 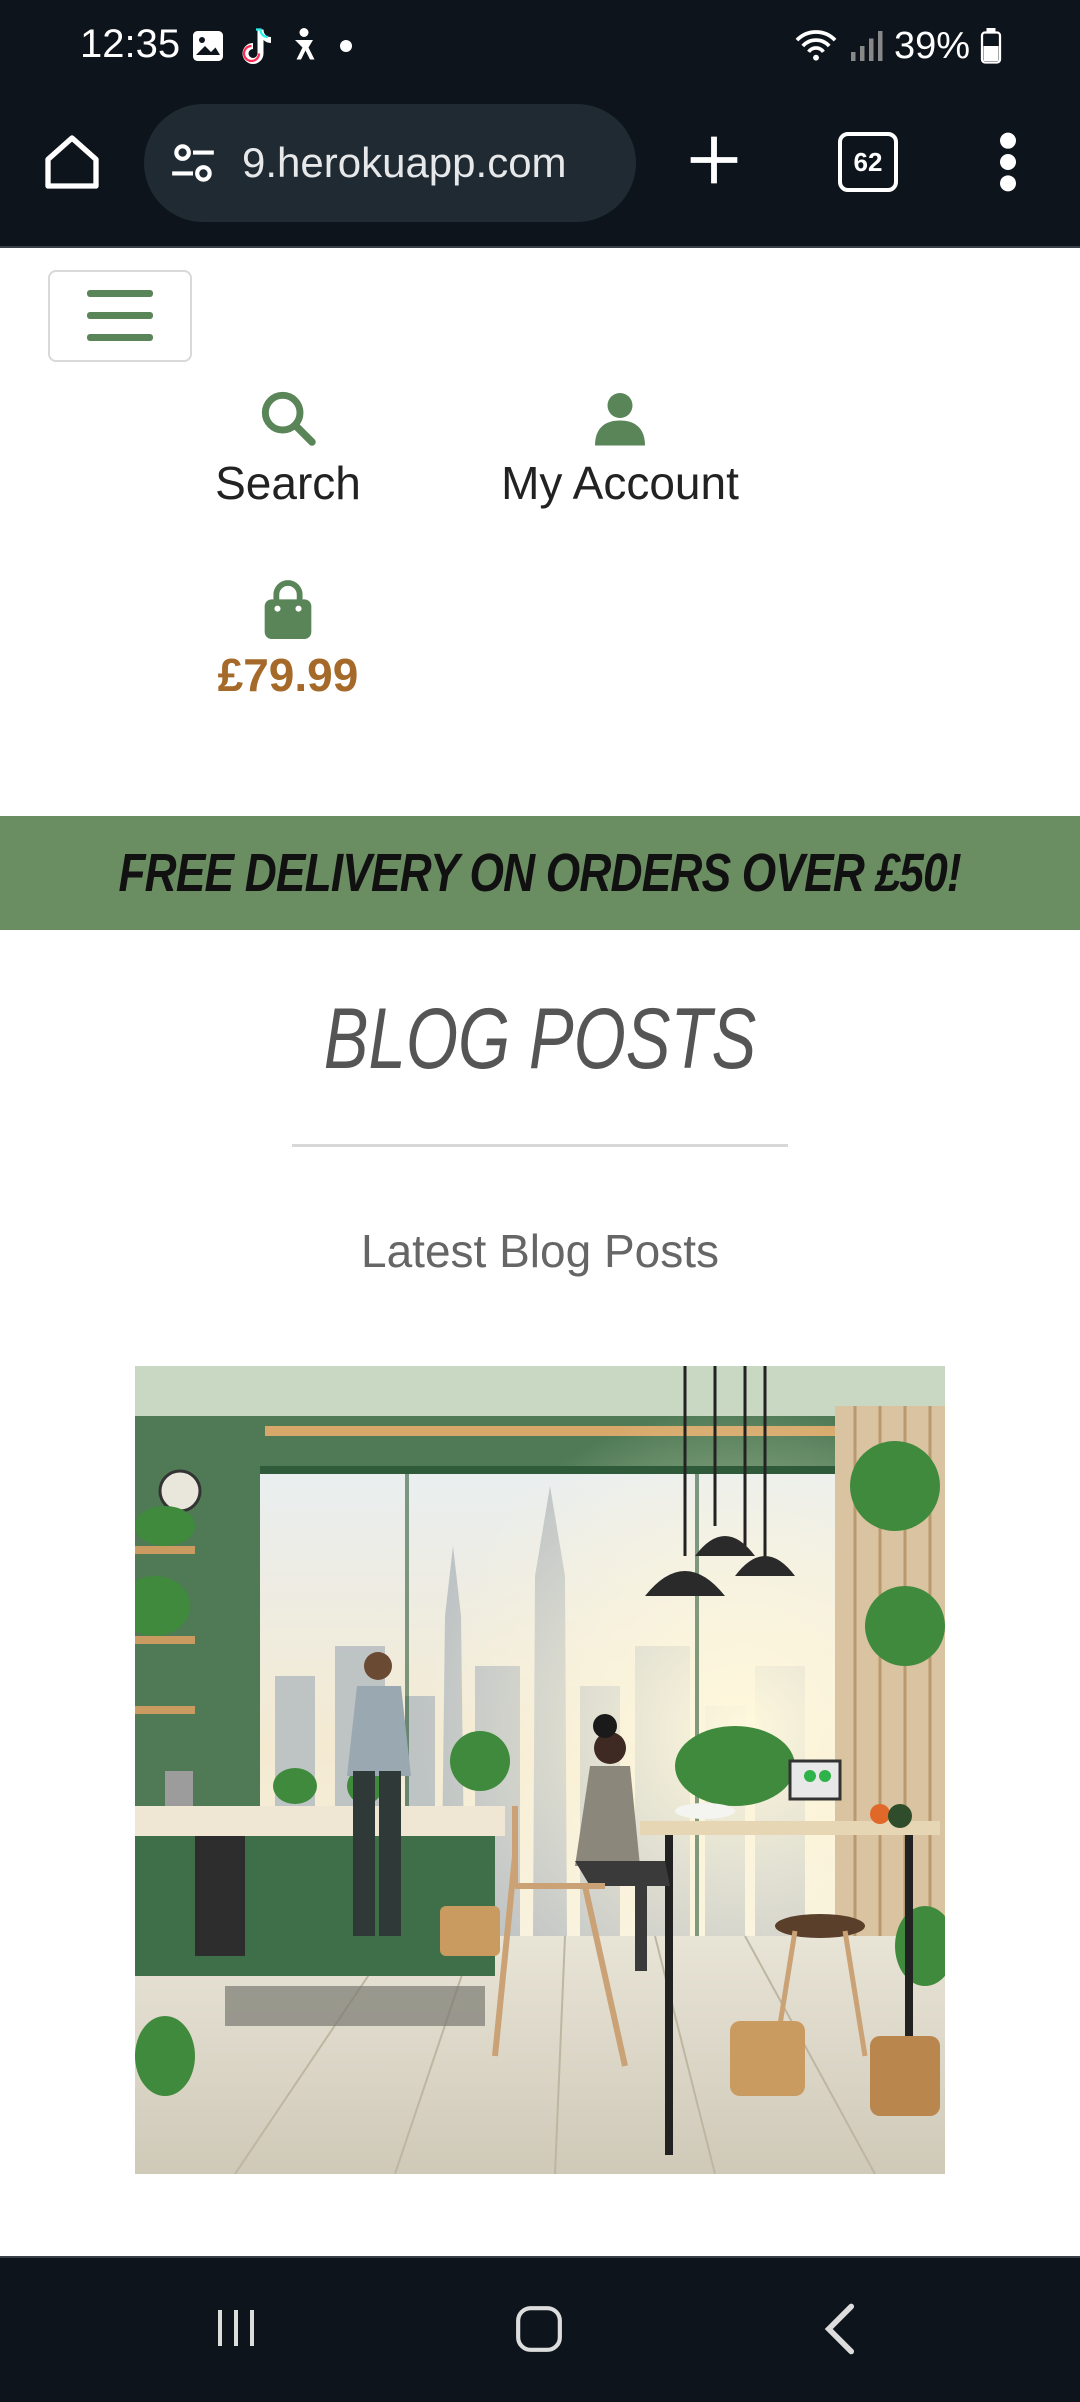 I want to click on browser-toolbar: 9.herokuapp.com 62, so click(x=540, y=172).